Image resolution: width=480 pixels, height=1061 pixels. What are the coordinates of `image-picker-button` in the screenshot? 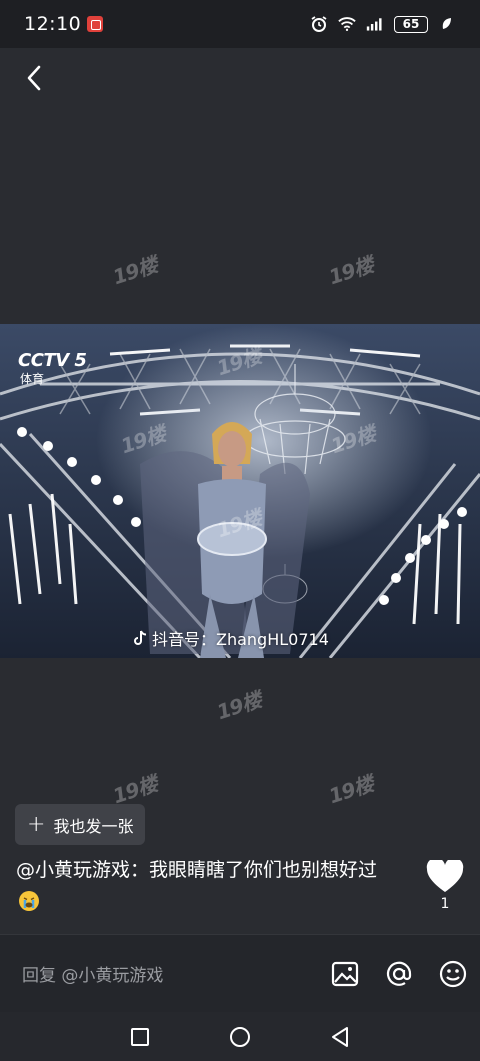 It's located at (345, 974).